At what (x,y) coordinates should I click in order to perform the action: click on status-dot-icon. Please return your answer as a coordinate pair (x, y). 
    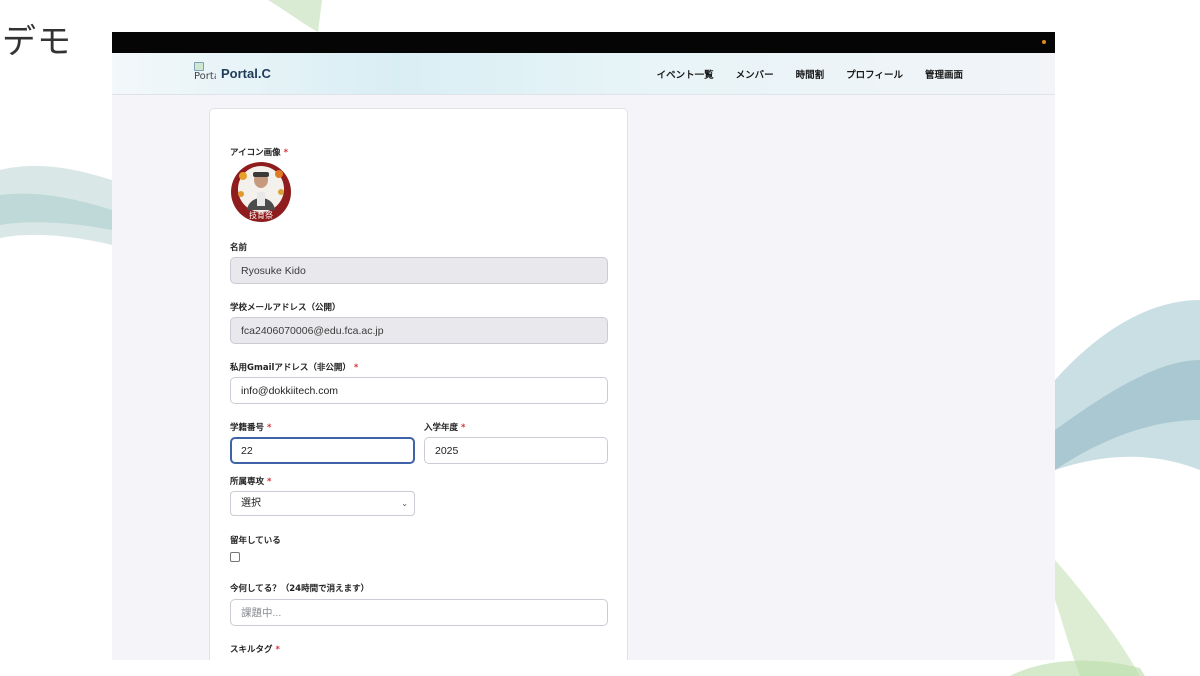
    Looking at the image, I should click on (1044, 42).